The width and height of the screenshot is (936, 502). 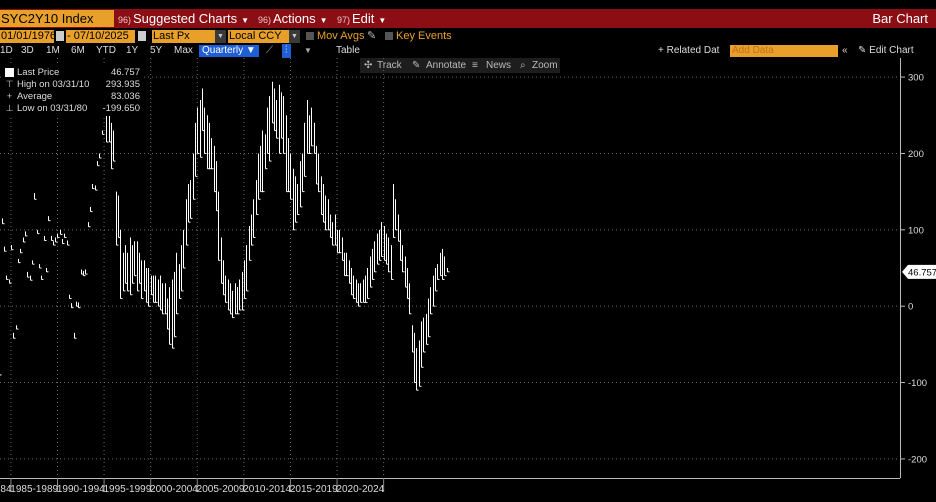 What do you see at coordinates (73, 72) in the screenshot?
I see `legend-row-last-price: Last Price 46.757` at bounding box center [73, 72].